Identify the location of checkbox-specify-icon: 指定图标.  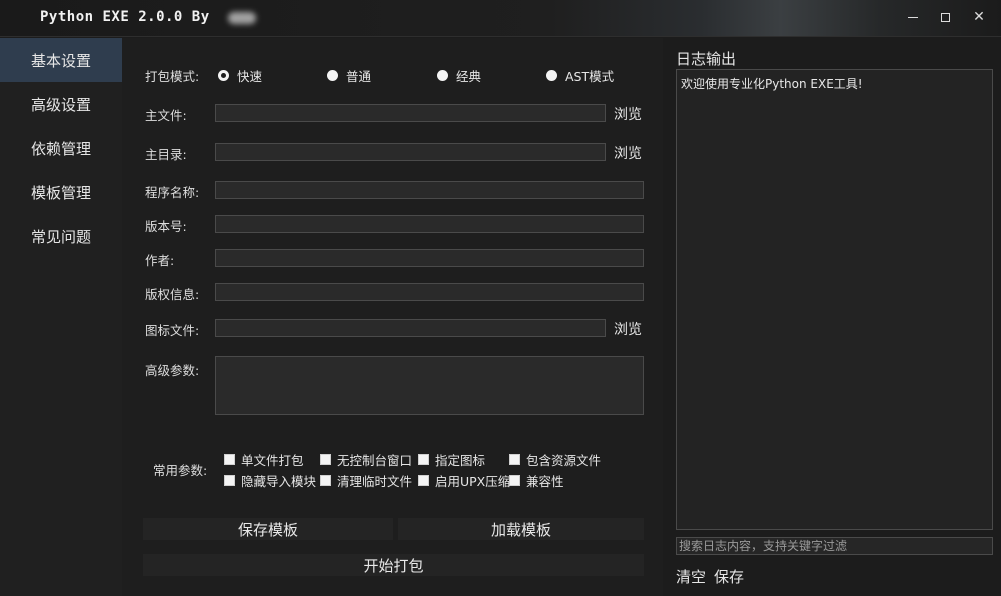
(451, 459).